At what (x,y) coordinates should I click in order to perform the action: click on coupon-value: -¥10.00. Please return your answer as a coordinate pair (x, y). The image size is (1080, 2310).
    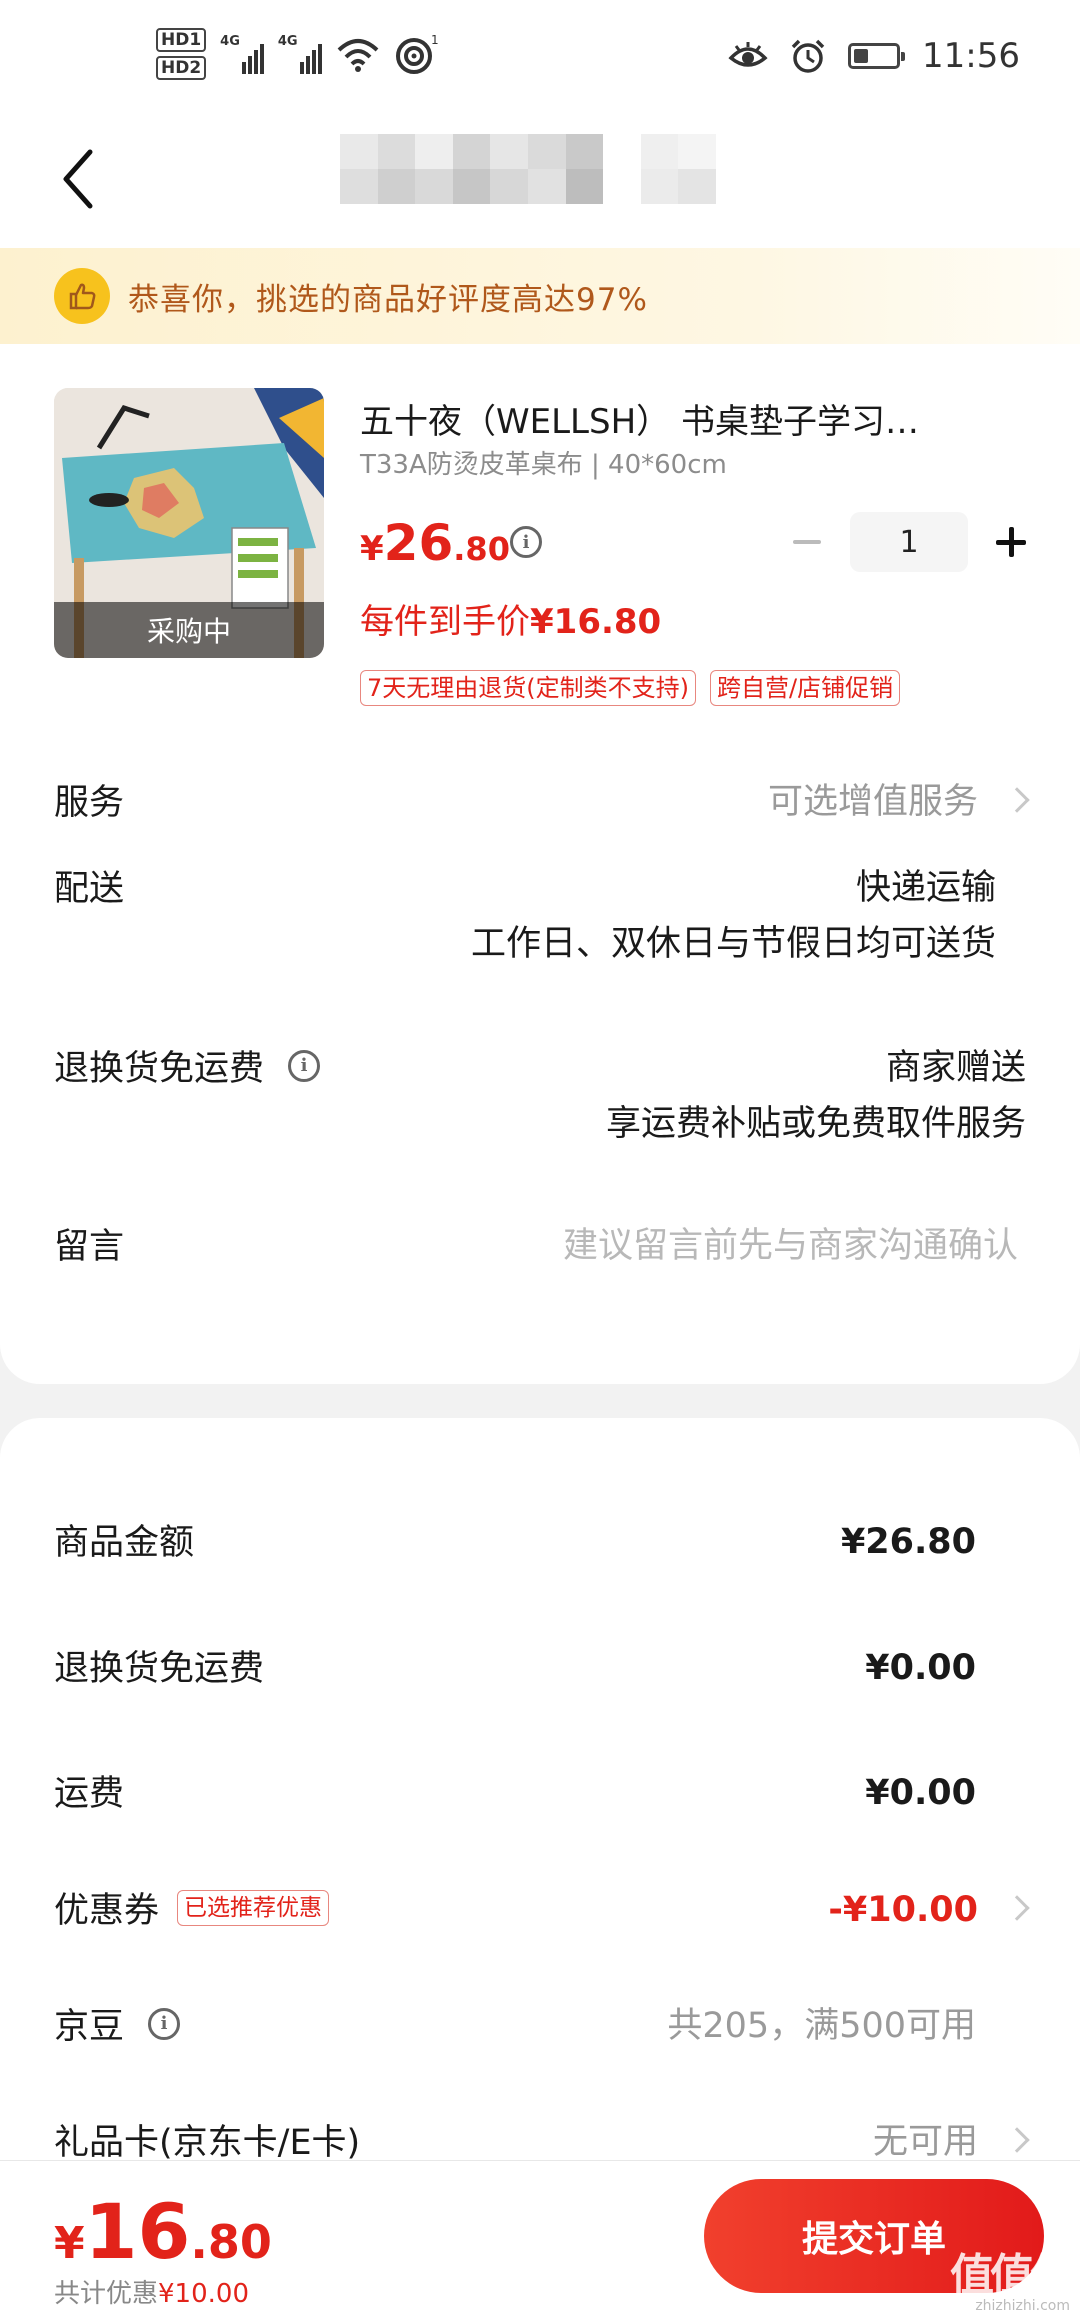
    Looking at the image, I should click on (929, 1910).